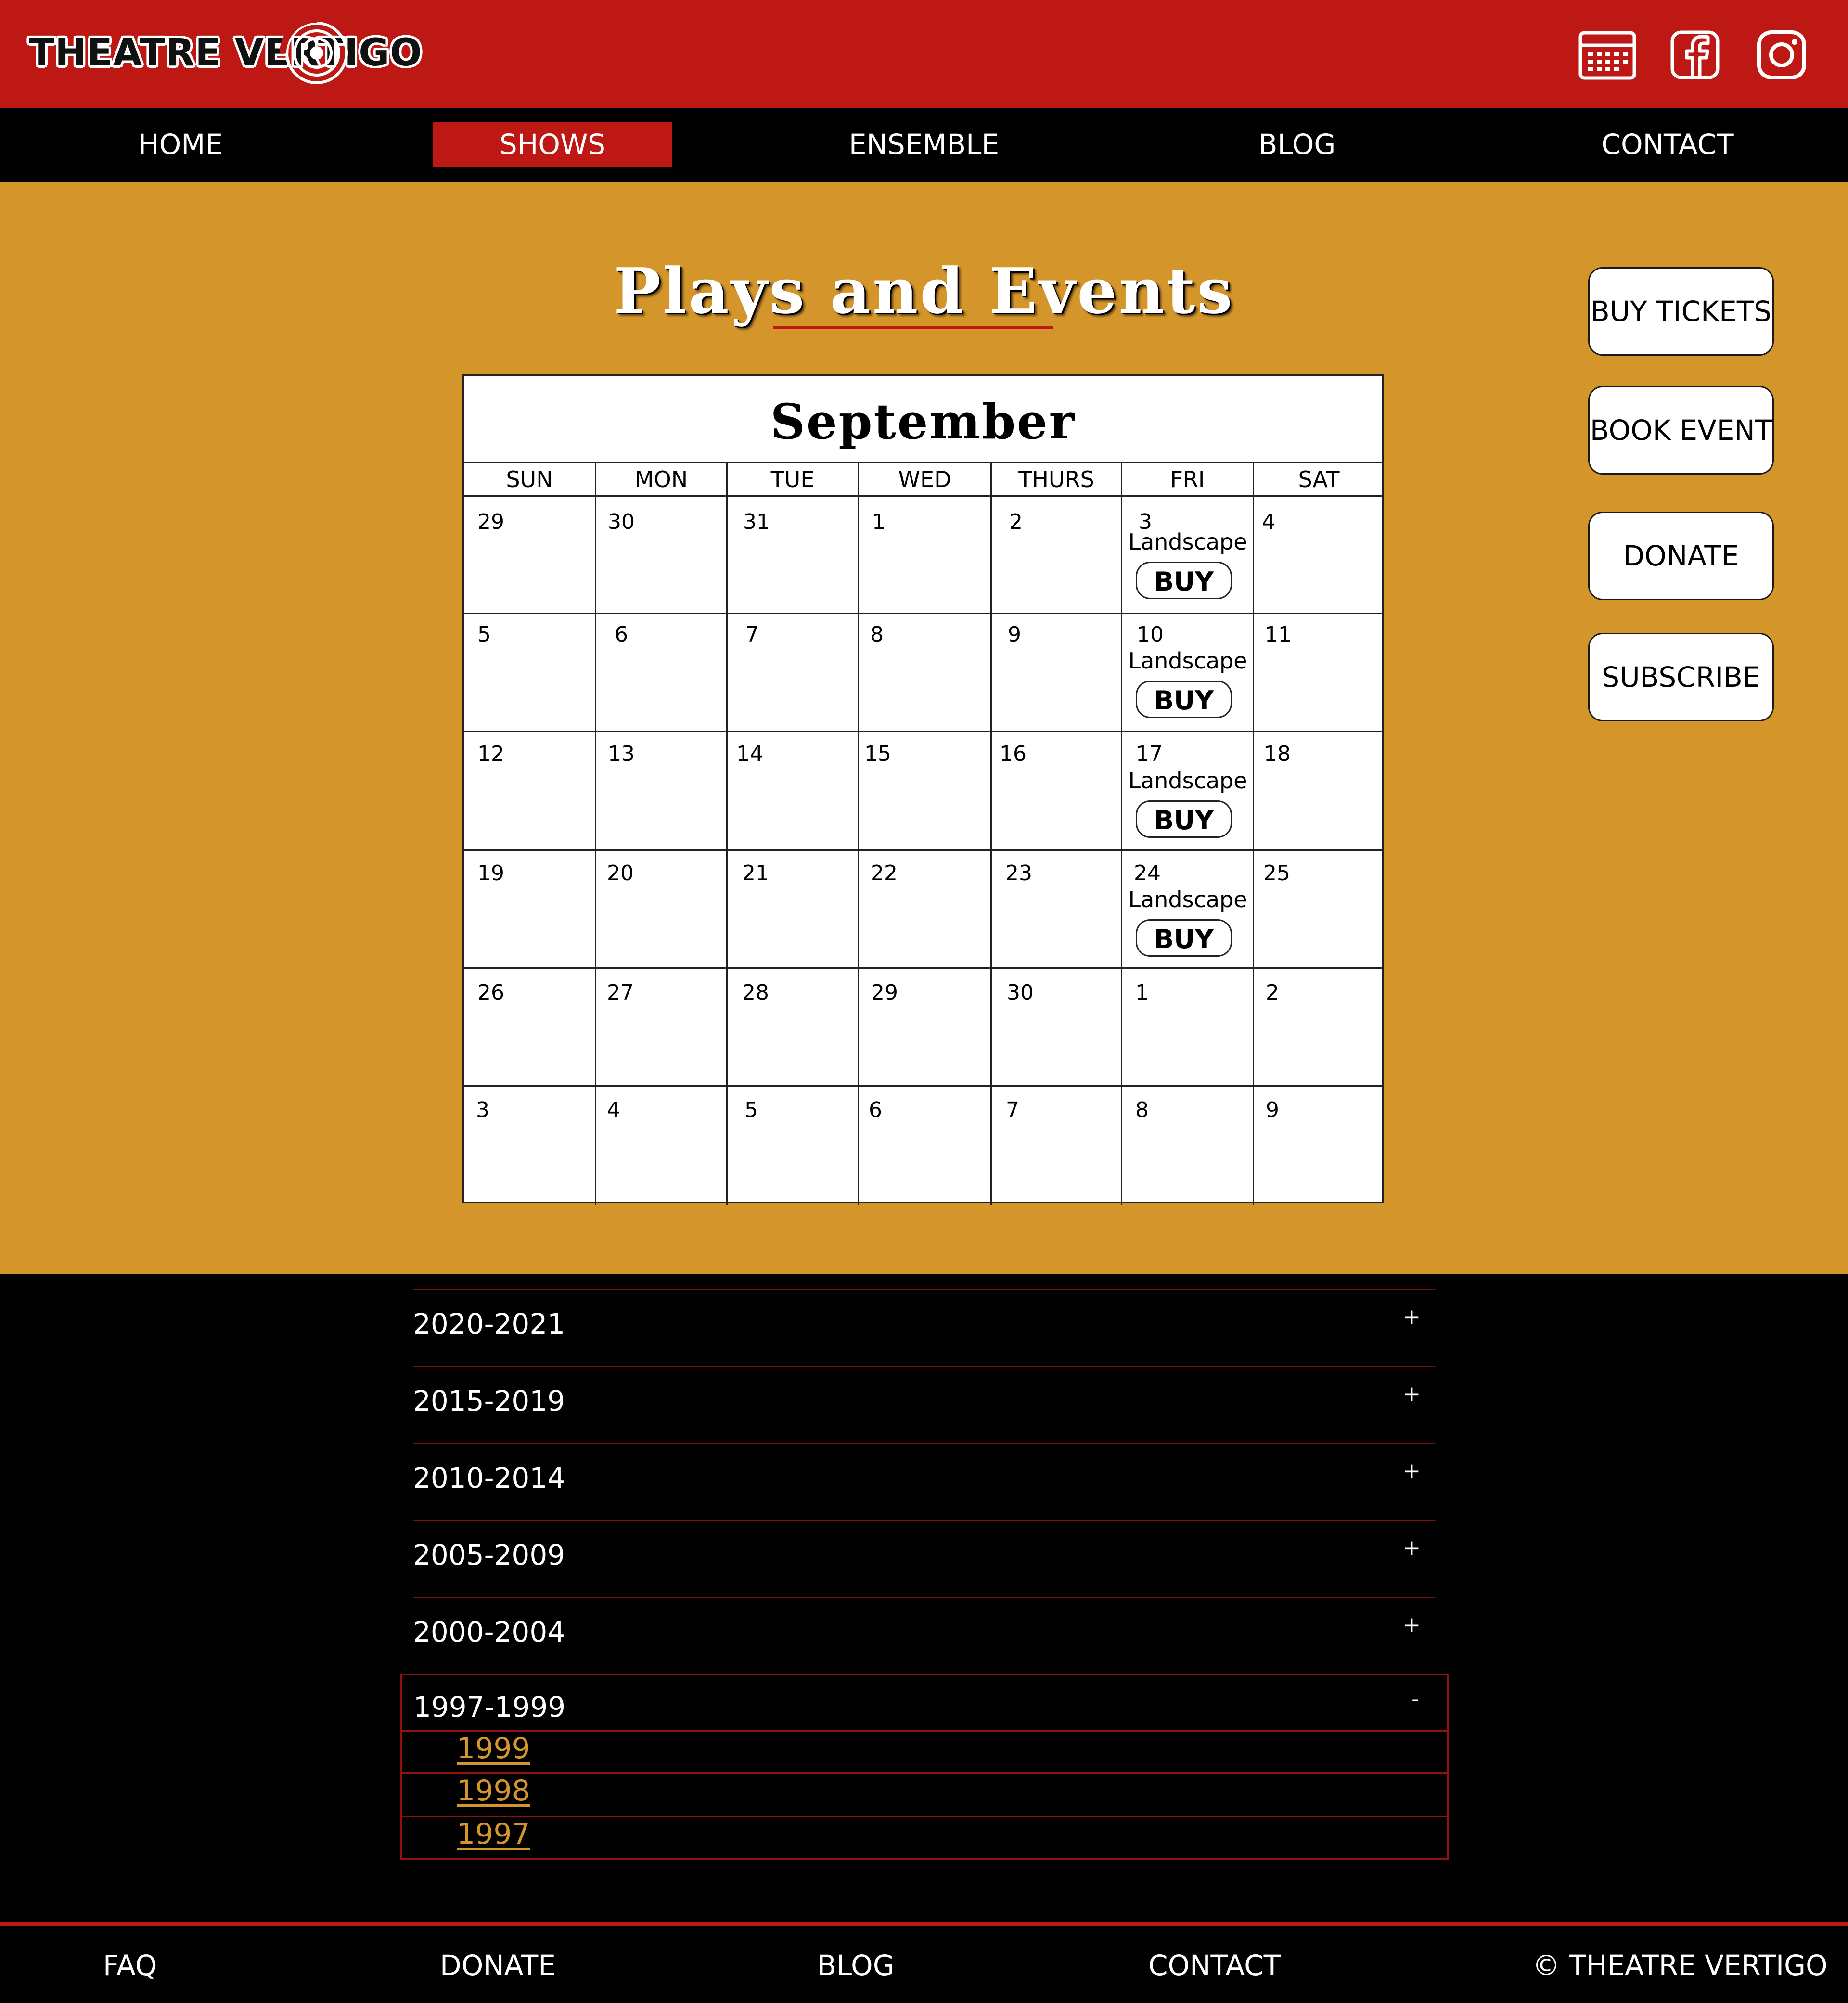 Image resolution: width=1848 pixels, height=2003 pixels. I want to click on year-link-1999: 1999, so click(493, 1749).